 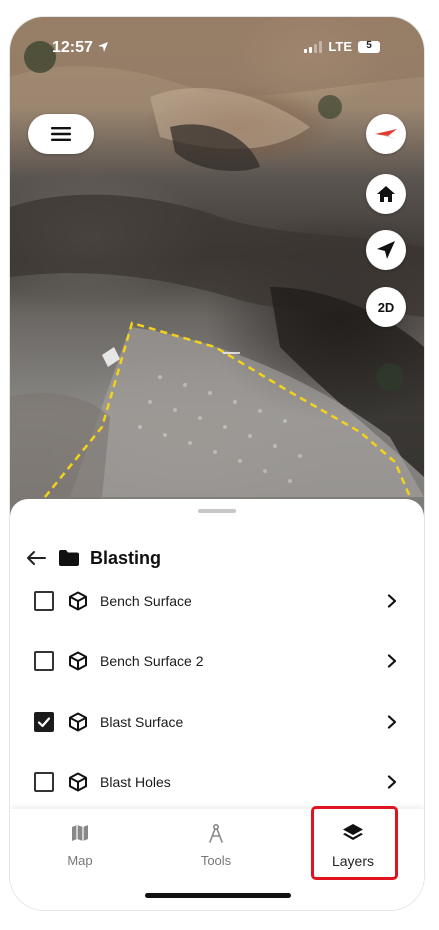 I want to click on folder-header: Blasting, so click(x=93, y=558).